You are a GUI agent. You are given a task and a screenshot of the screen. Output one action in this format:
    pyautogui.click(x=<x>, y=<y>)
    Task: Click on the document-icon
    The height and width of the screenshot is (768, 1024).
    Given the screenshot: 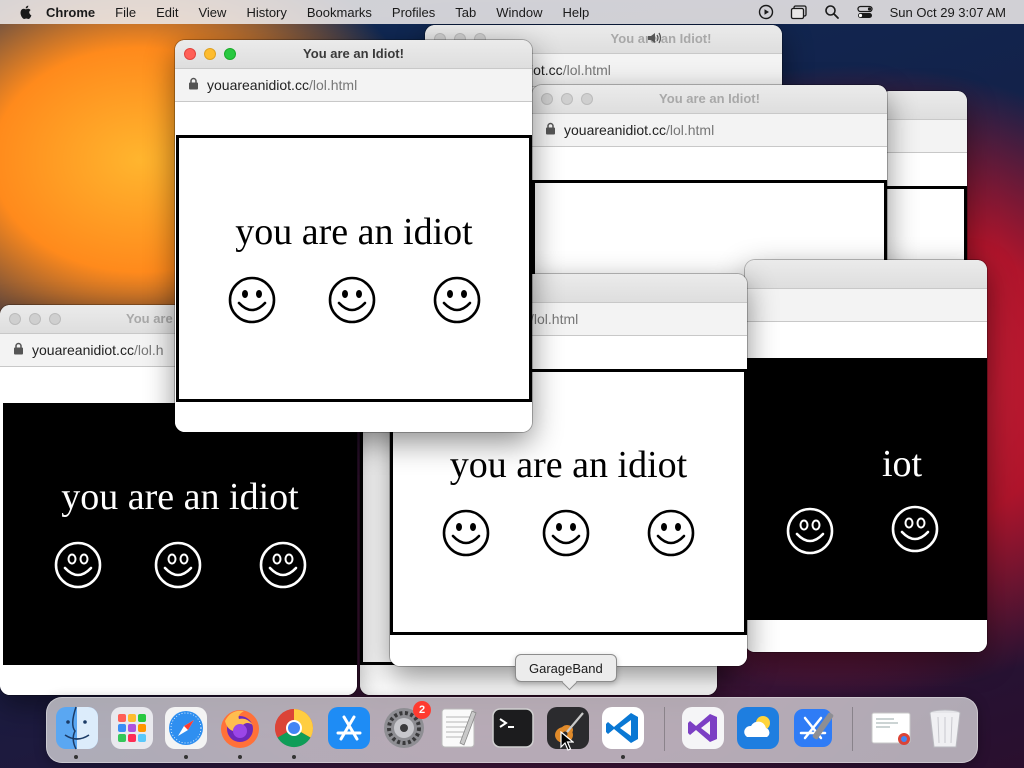 What is the action you would take?
    pyautogui.click(x=891, y=728)
    